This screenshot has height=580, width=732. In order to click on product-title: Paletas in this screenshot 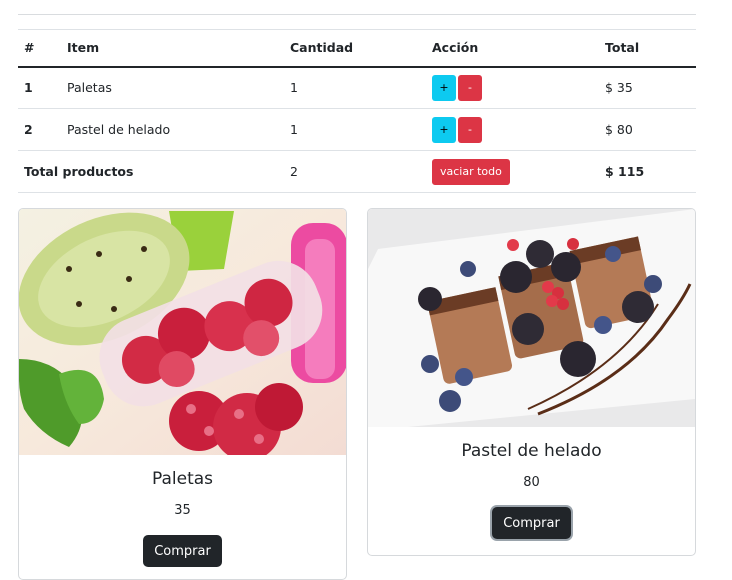, I will do `click(182, 479)`.